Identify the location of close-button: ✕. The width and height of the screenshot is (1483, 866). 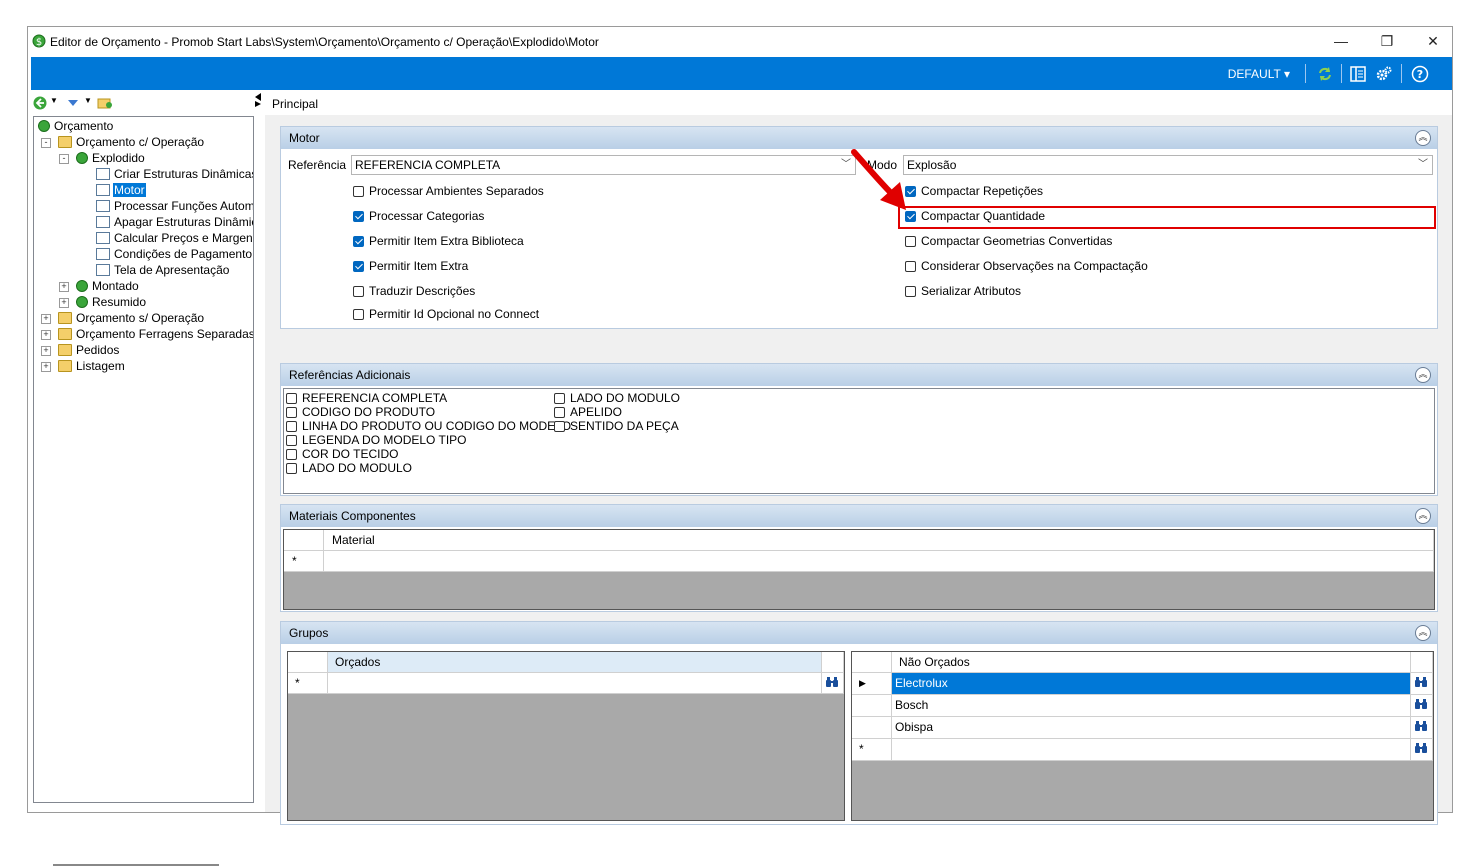
(1433, 41).